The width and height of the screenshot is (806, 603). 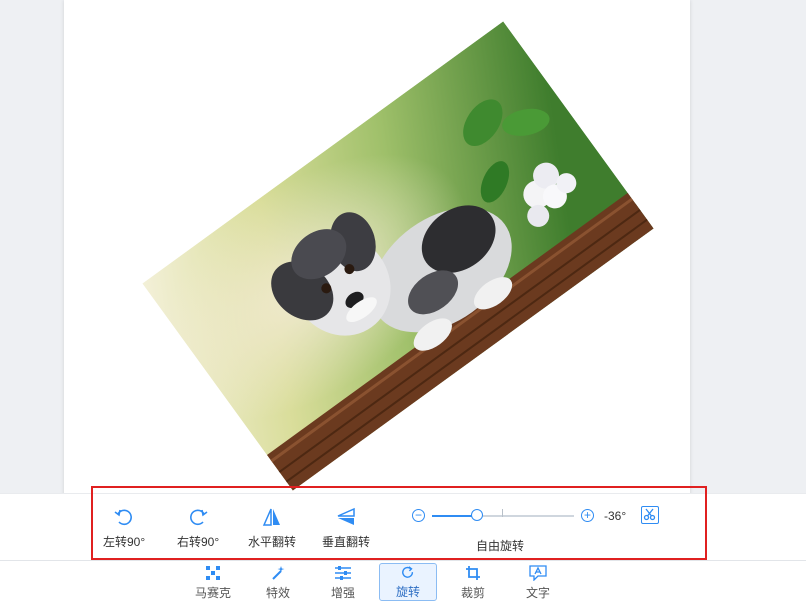 What do you see at coordinates (271, 517) in the screenshot?
I see `flip-horizontal-icon` at bounding box center [271, 517].